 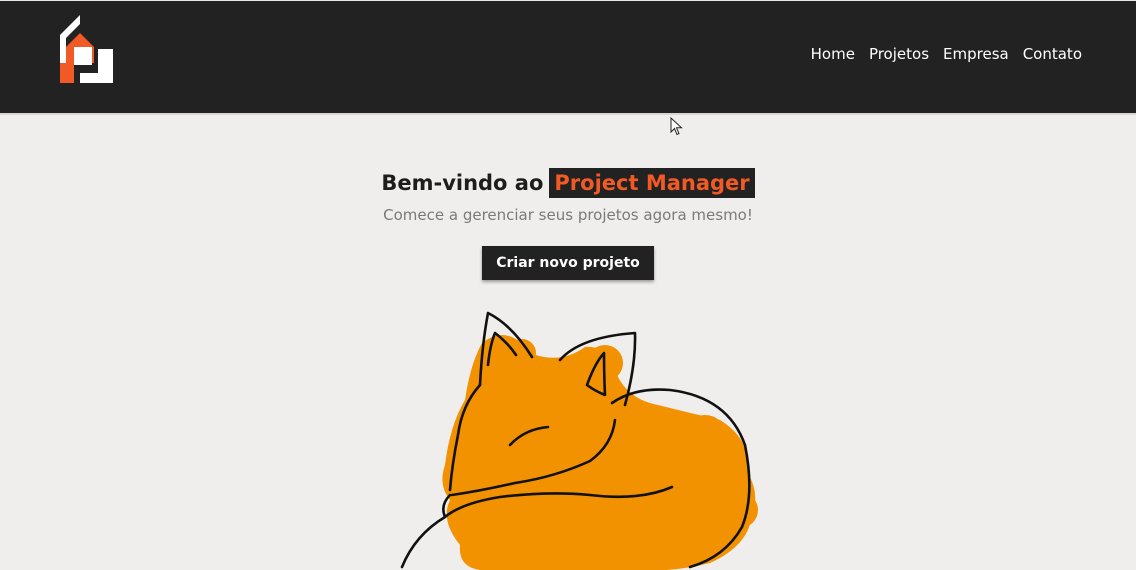 I want to click on nav-link-empresa: Empresa, so click(x=976, y=54).